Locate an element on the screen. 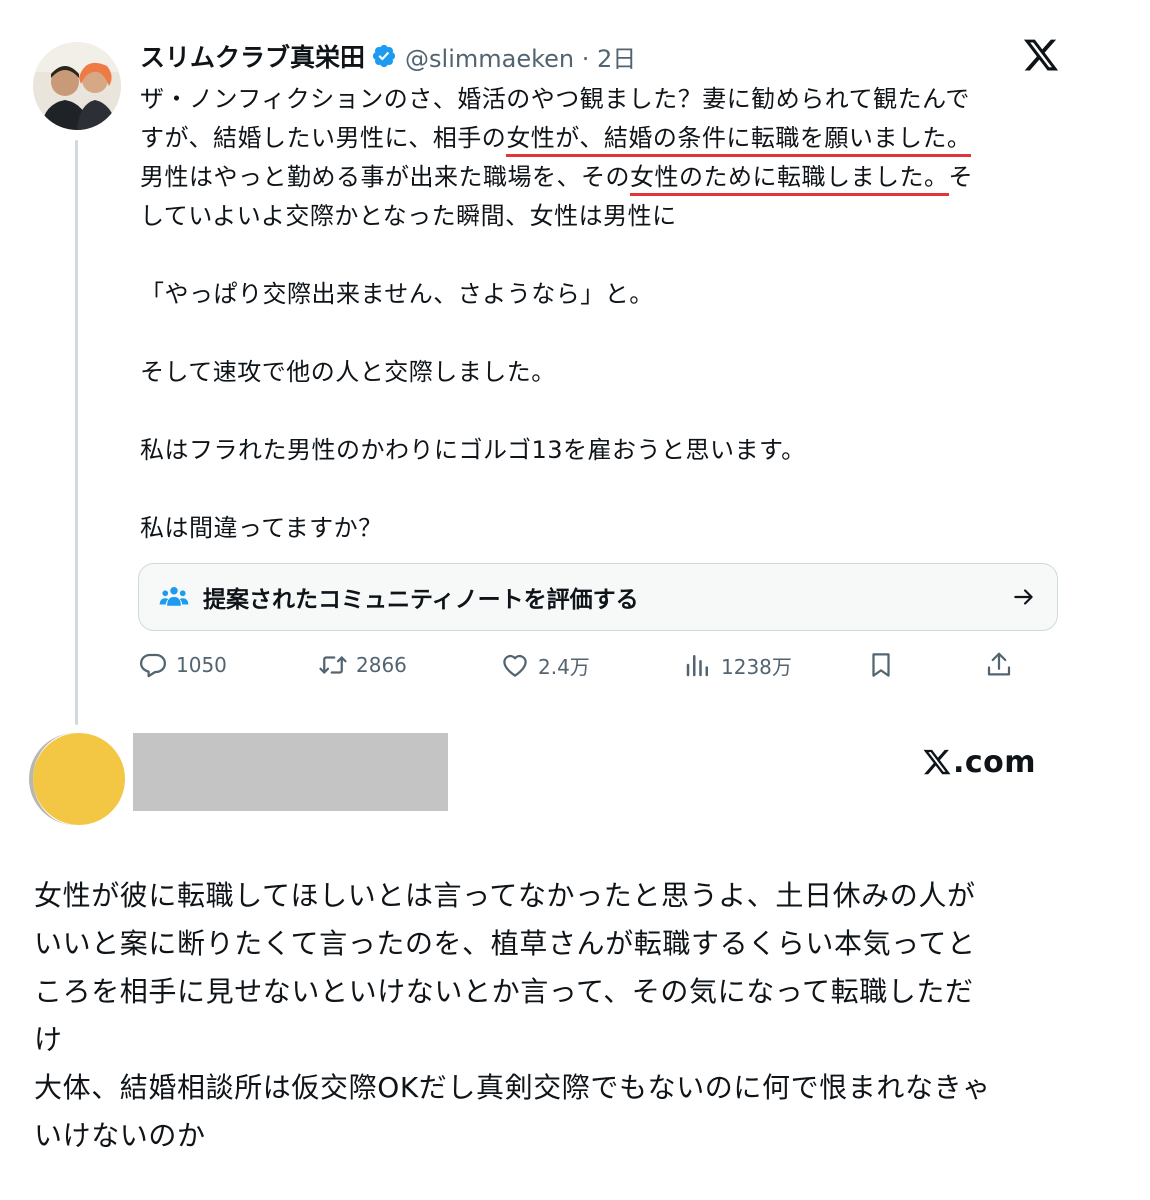 The image size is (1150, 1200). view-count: 1238万 is located at coordinates (756, 666).